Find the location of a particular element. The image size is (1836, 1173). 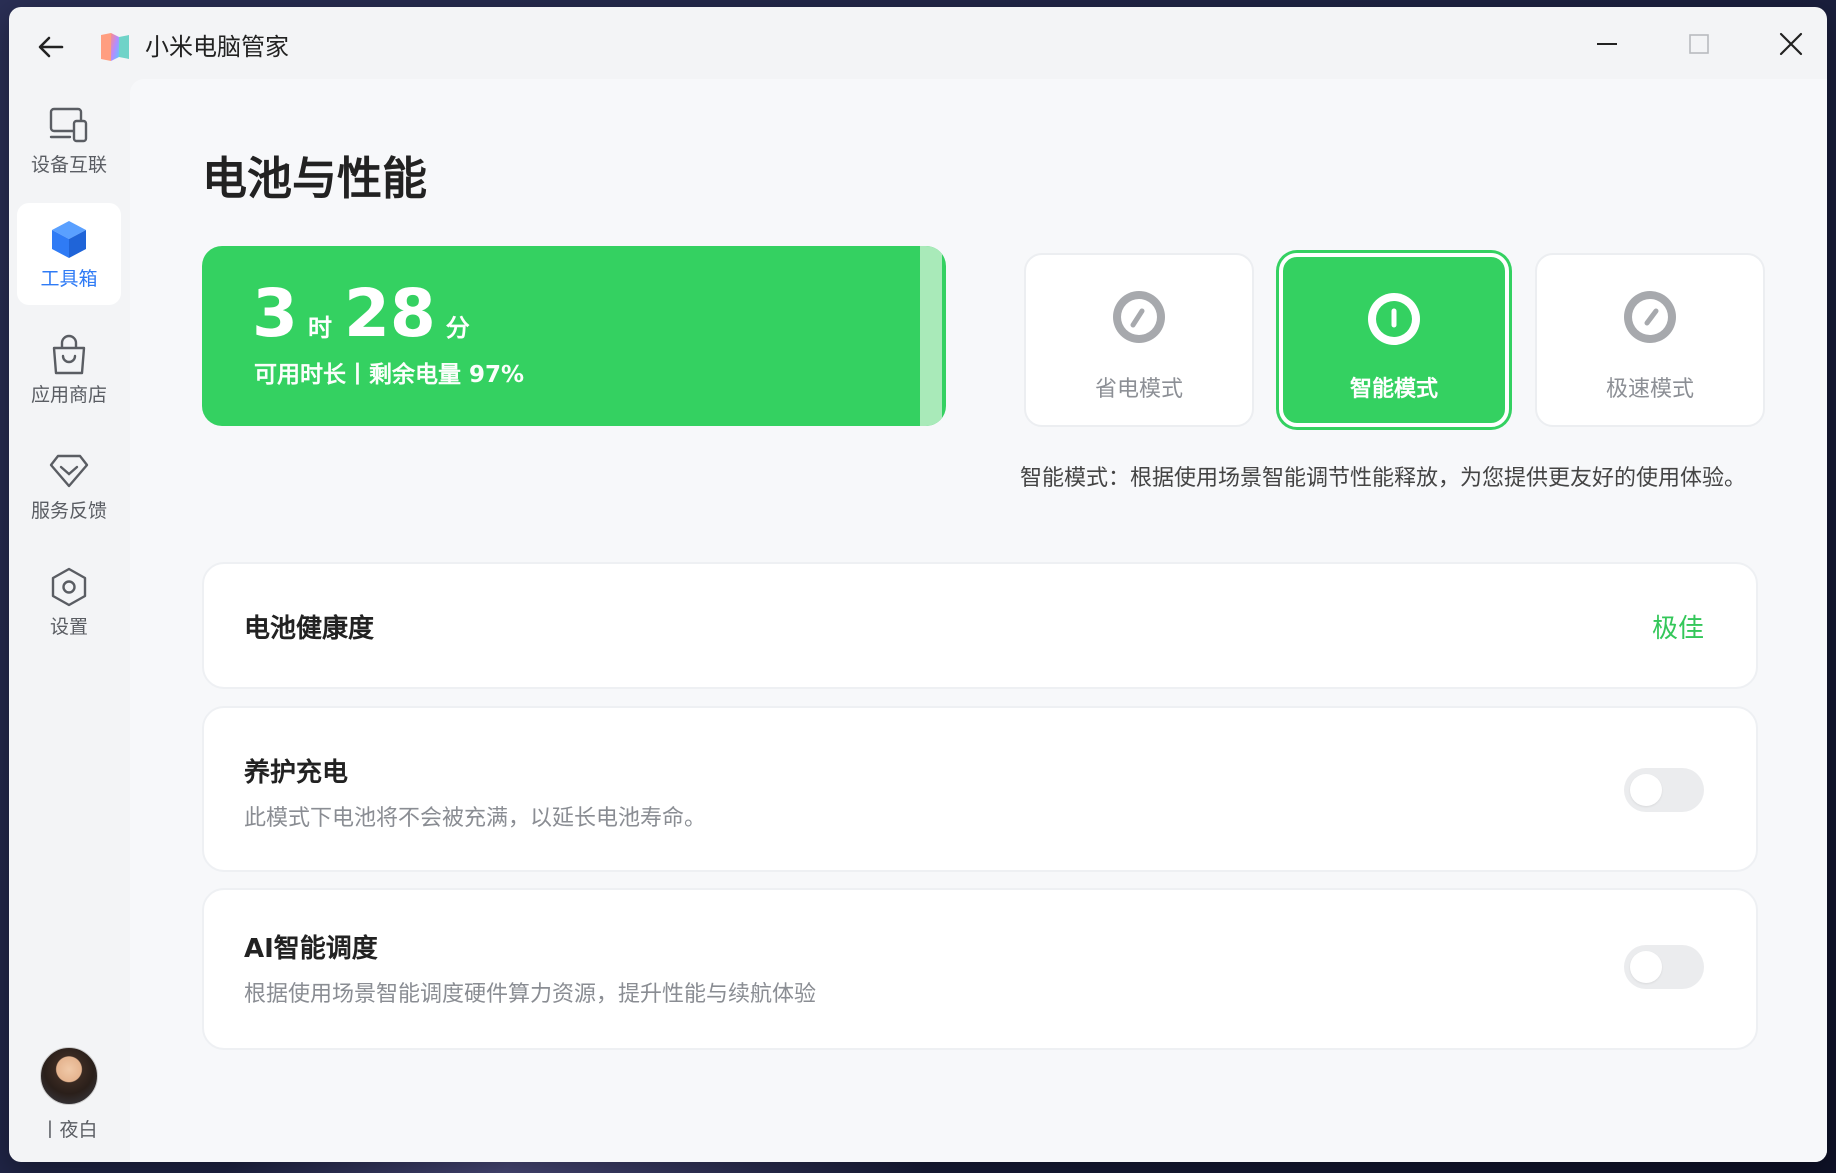

mode-power-saving: 省电模式 is located at coordinates (1139, 340).